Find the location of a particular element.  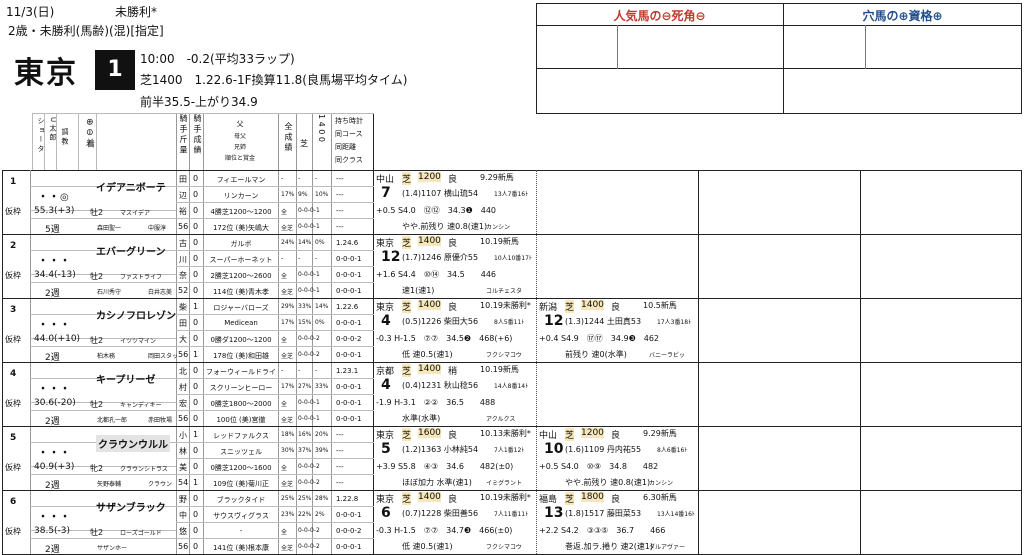

pedigree-name: フォーウィールドライブ is located at coordinates (241, 372).